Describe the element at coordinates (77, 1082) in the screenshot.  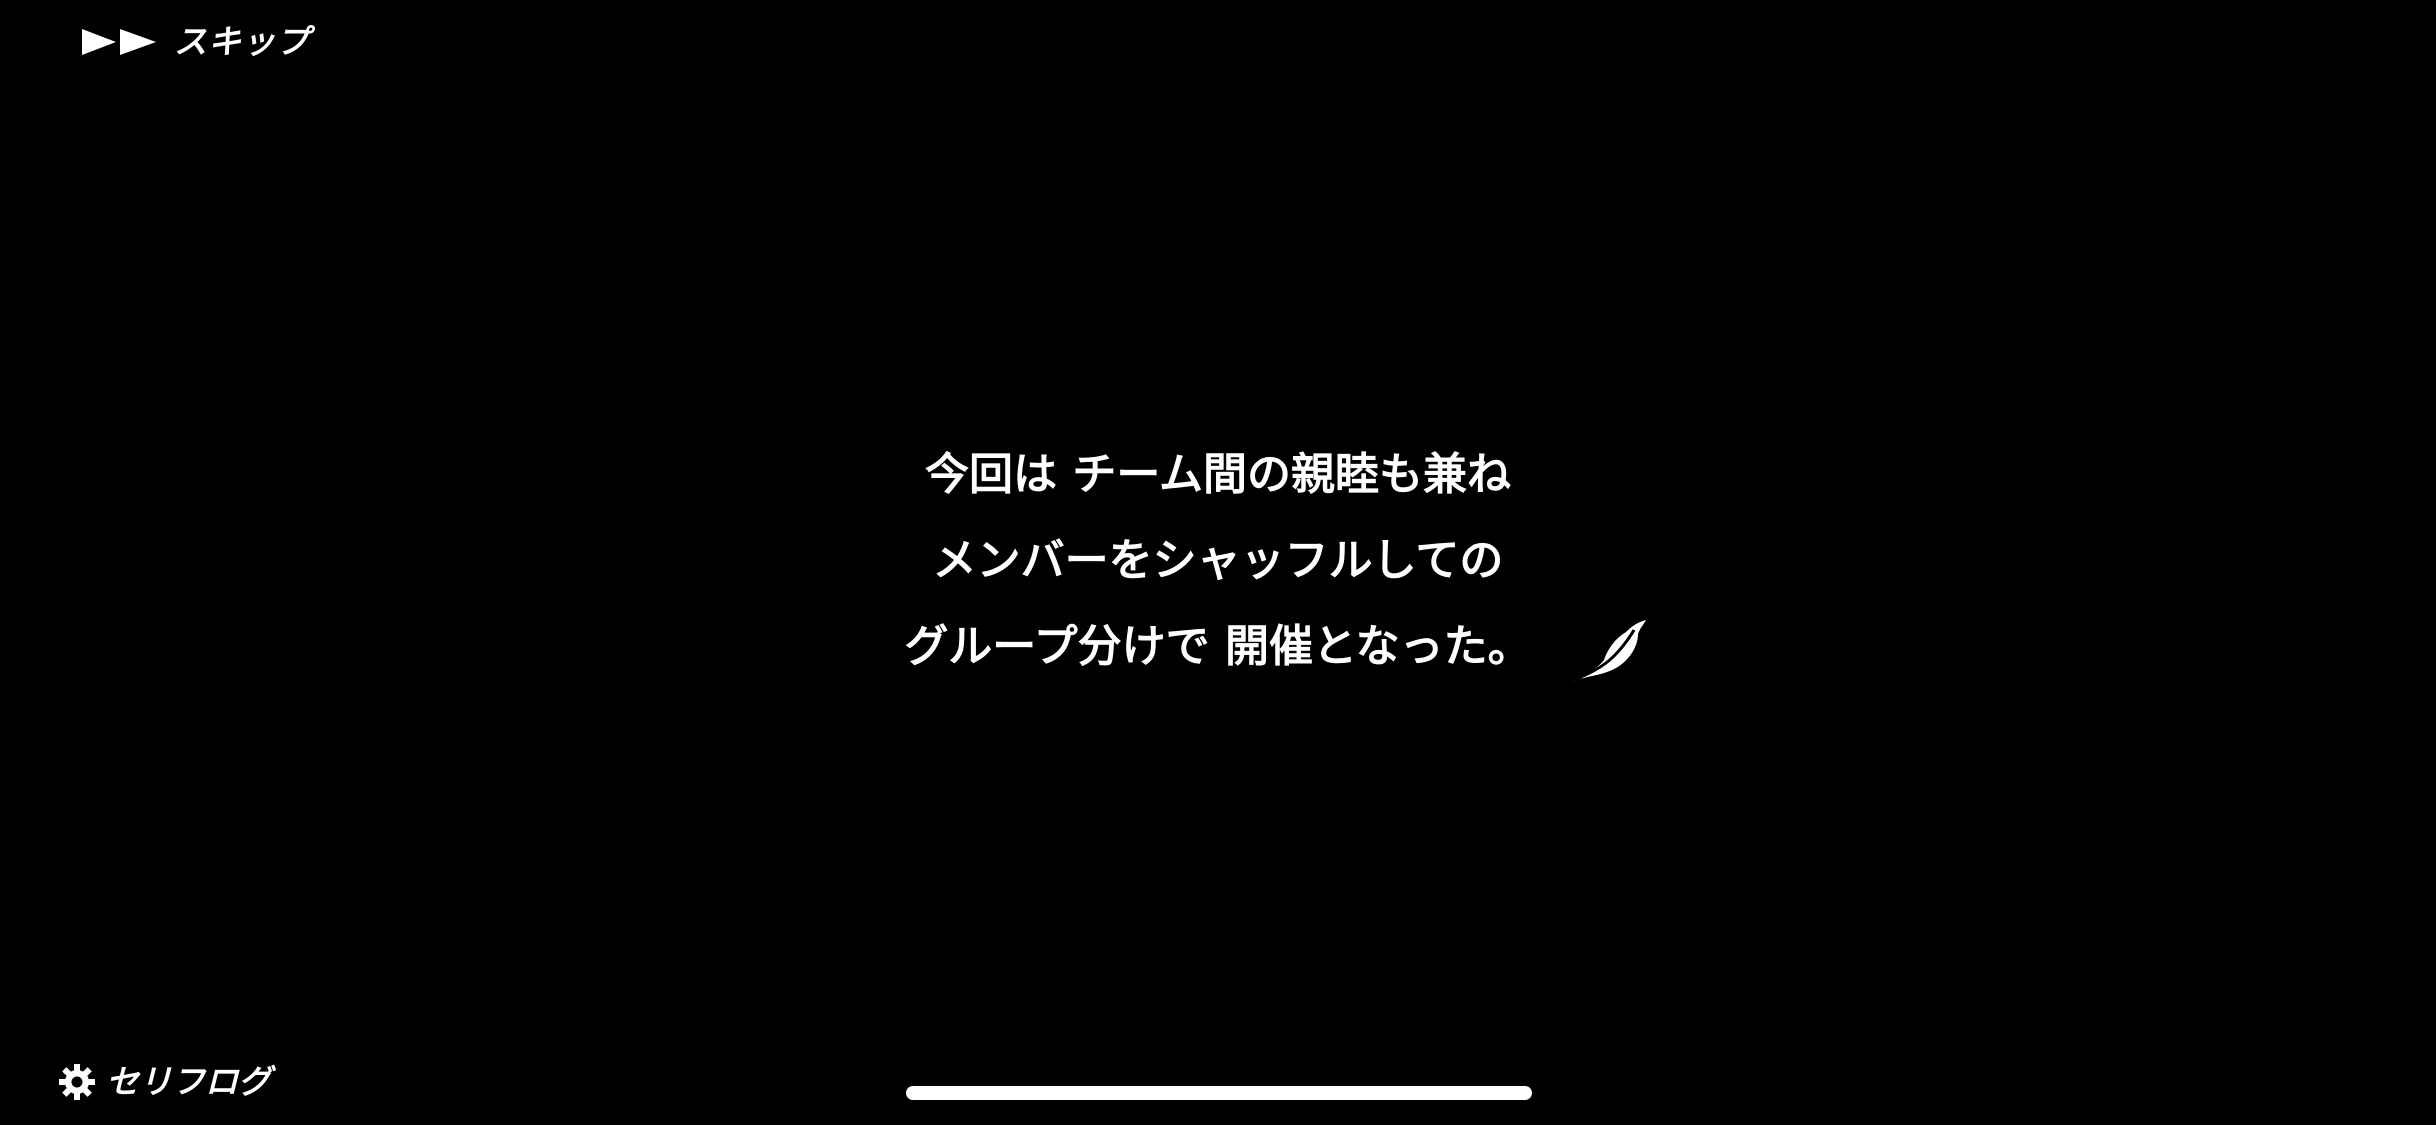
I see `gear-icon` at that location.